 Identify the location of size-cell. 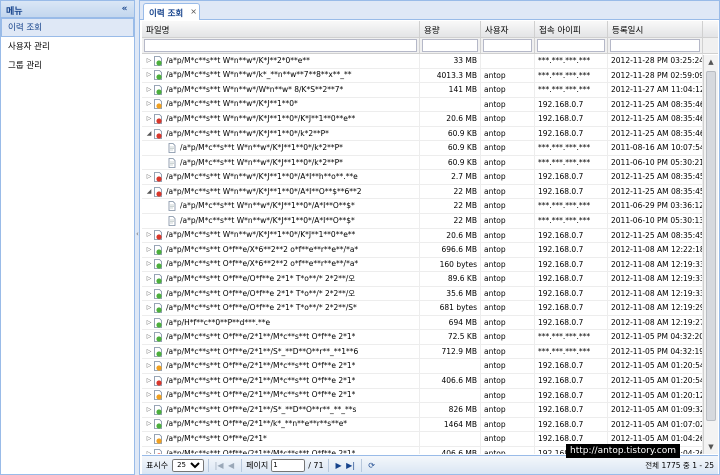
(450, 366).